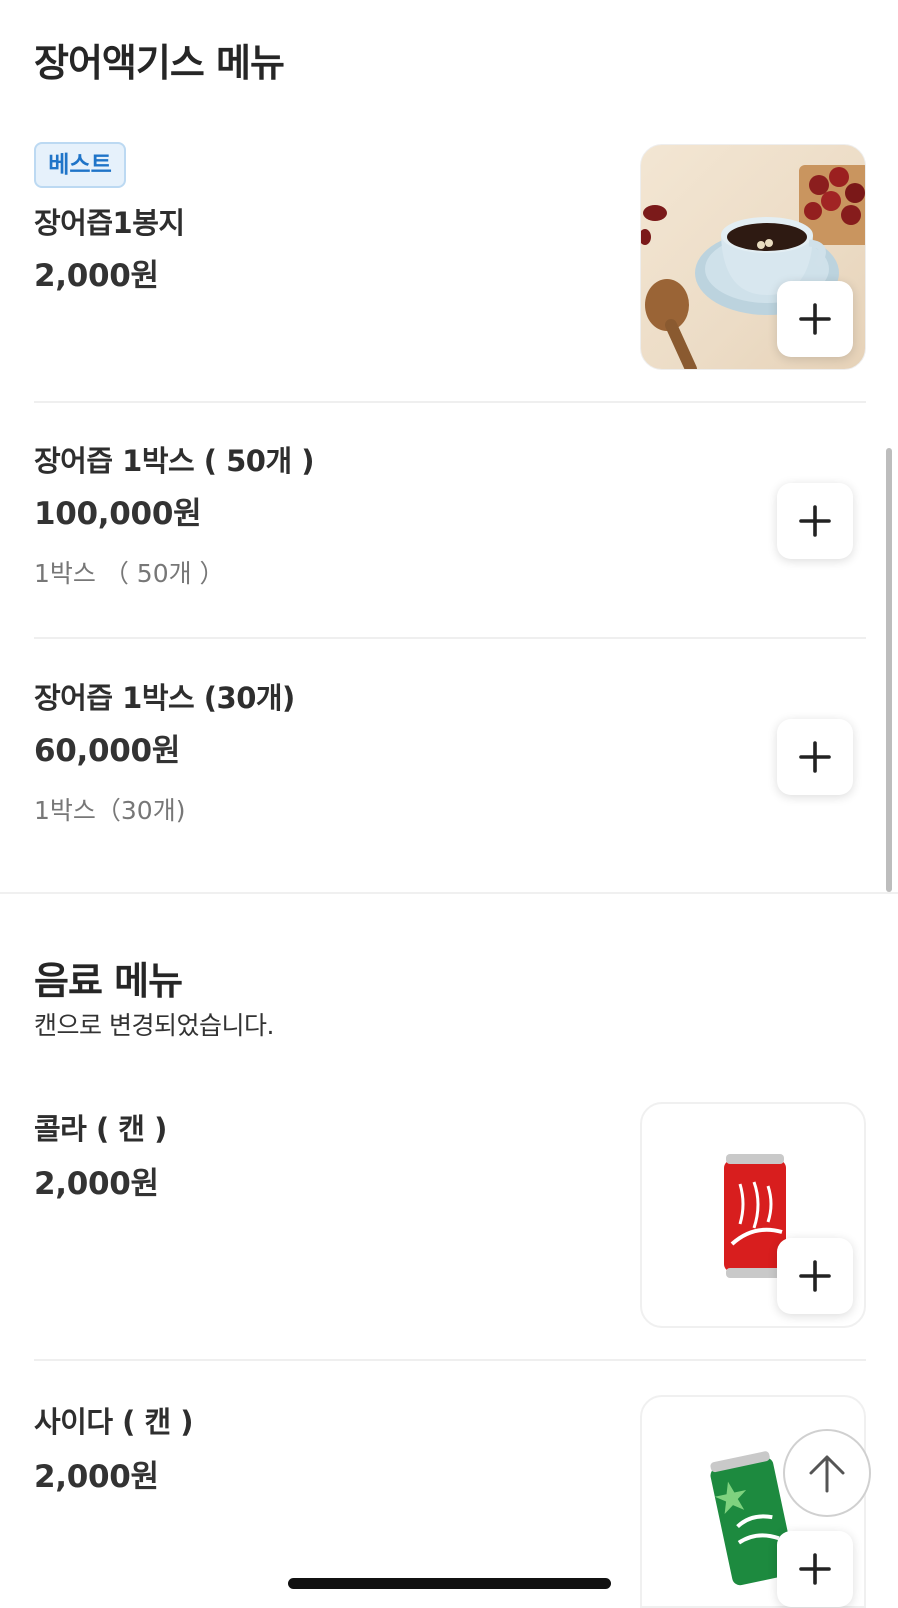  What do you see at coordinates (107, 751) in the screenshot?
I see `item-price: 60,000원` at bounding box center [107, 751].